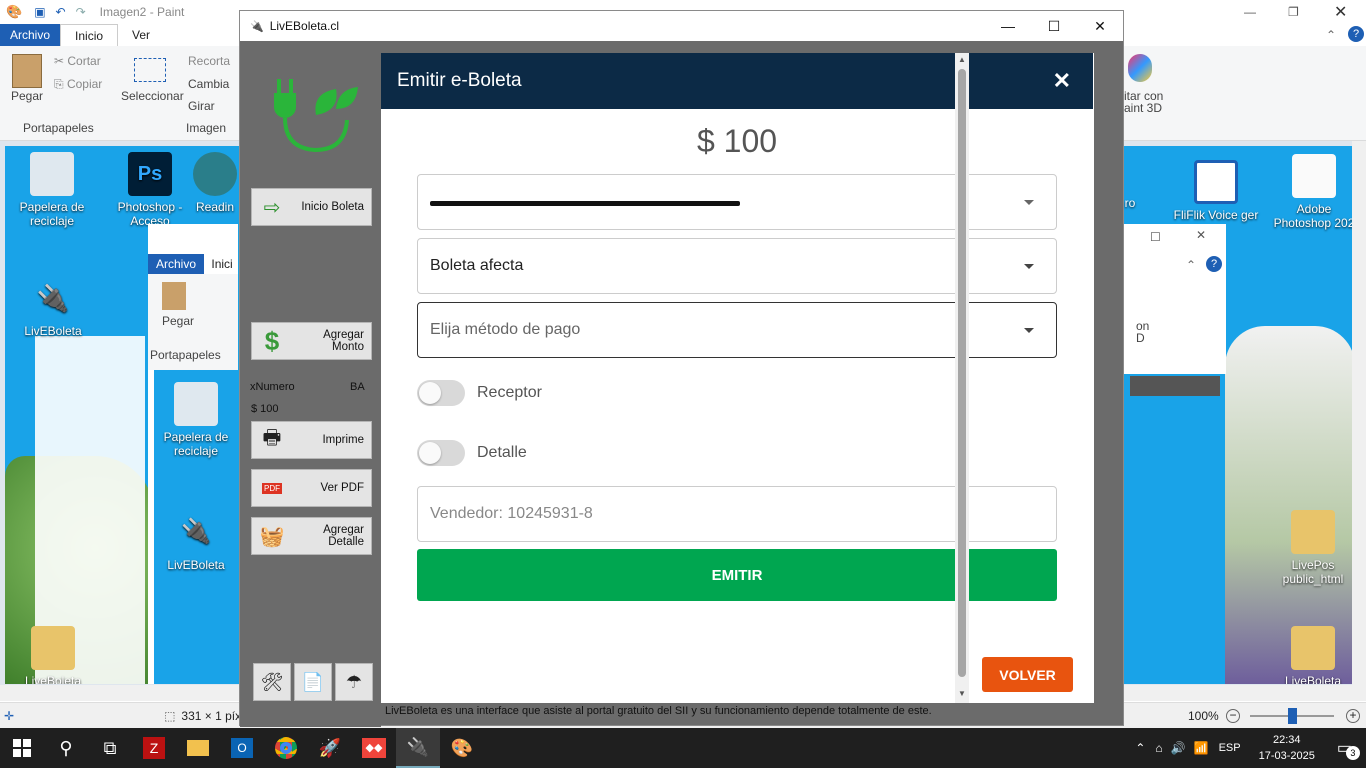 Image resolution: width=1366 pixels, height=768 pixels. Describe the element at coordinates (1062, 81) in the screenshot. I see `dialog-close-icon: ✕` at that location.